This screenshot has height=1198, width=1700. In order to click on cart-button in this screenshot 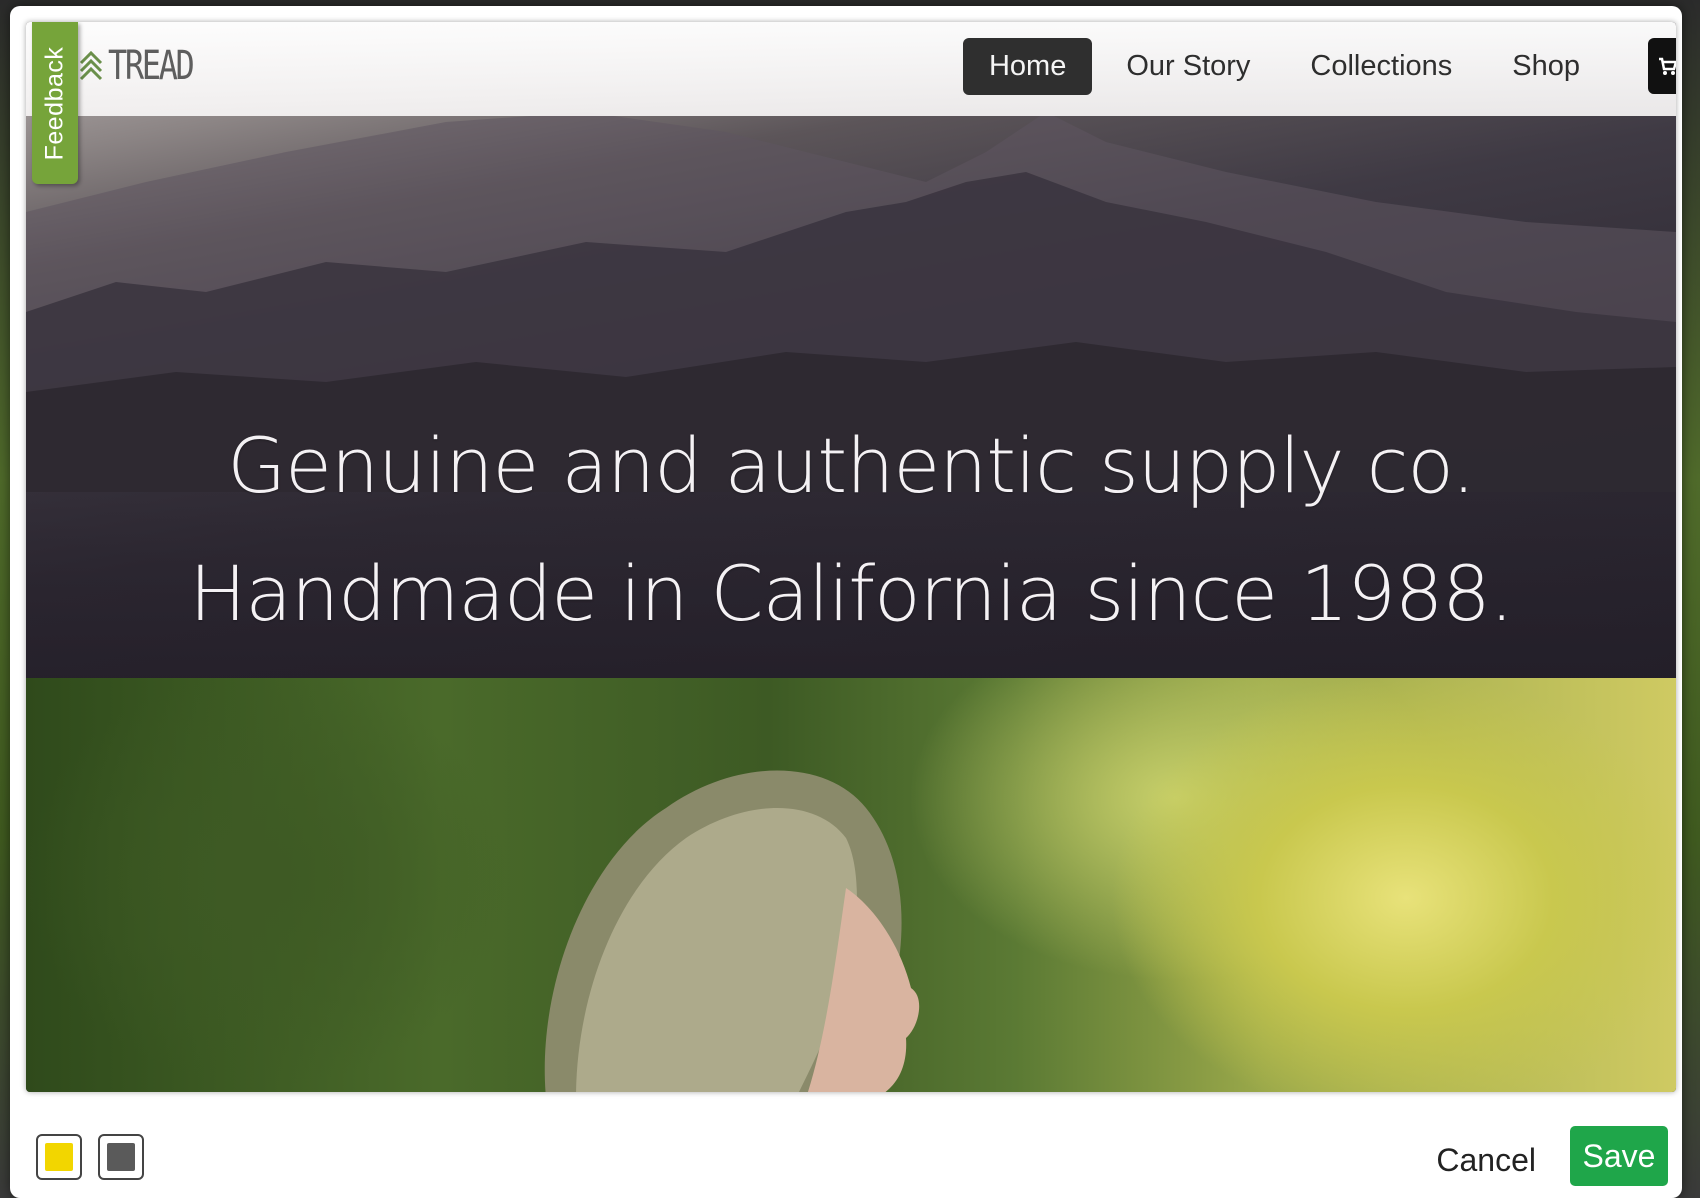, I will do `click(1662, 66)`.